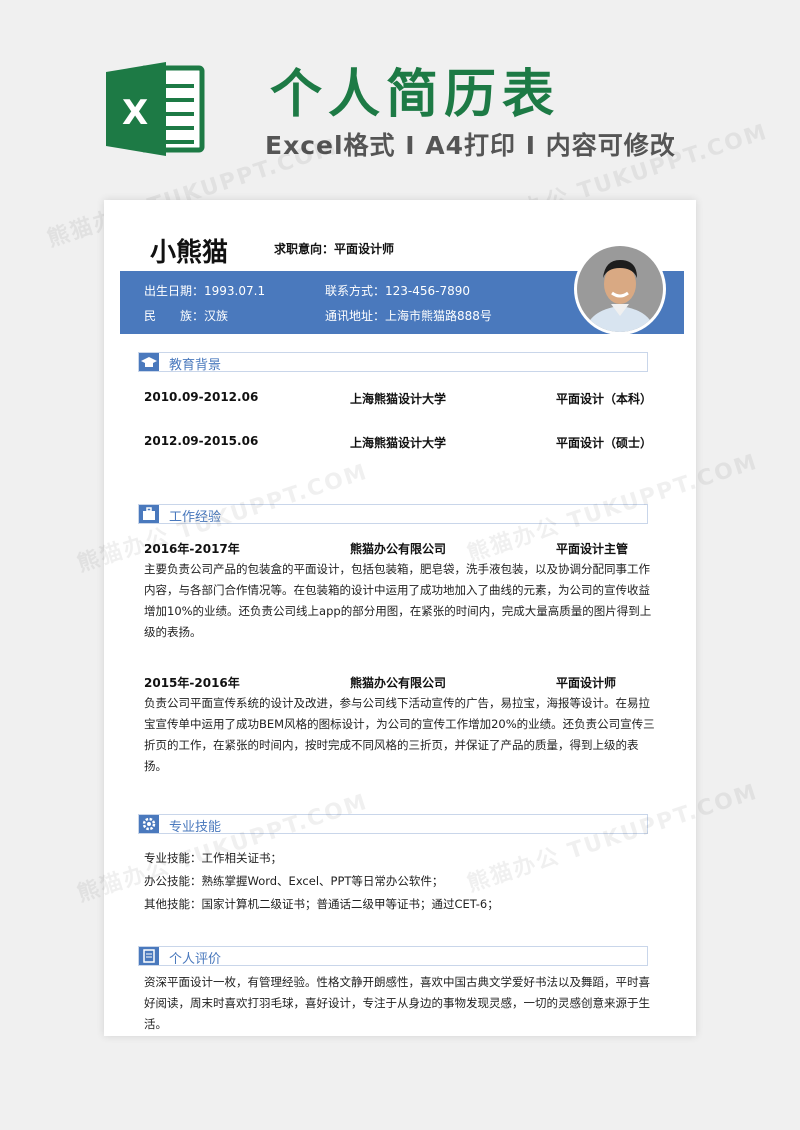 The height and width of the screenshot is (1130, 800). I want to click on ethnicity: 民 族：汉族, so click(186, 316).